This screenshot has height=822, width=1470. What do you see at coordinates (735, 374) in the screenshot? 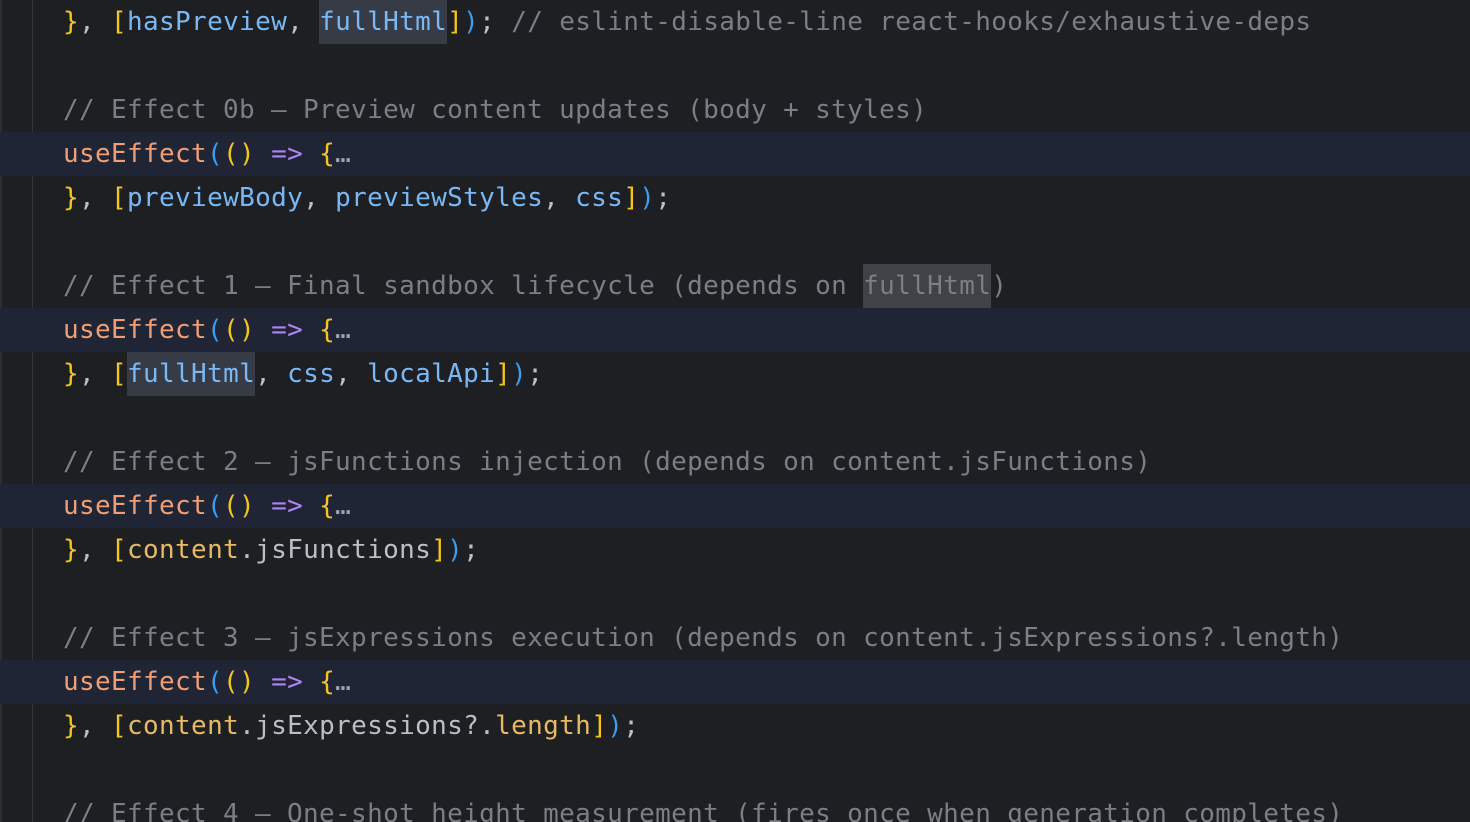
I see `code-line: }, [fullHtml, css, localApi]);` at bounding box center [735, 374].